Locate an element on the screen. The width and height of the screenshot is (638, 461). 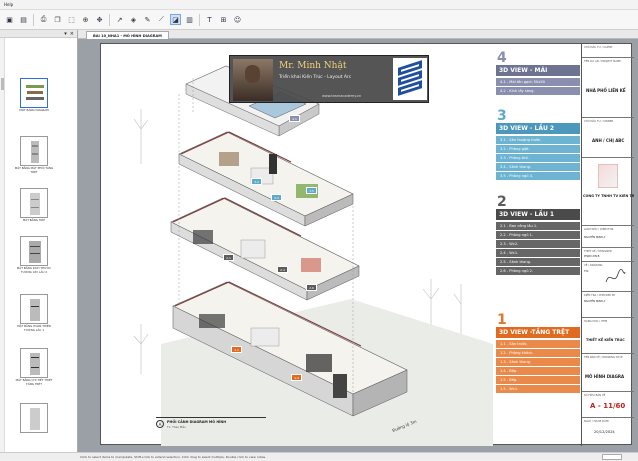
room-tag: 2.4 is located at coordinates (282, 269).